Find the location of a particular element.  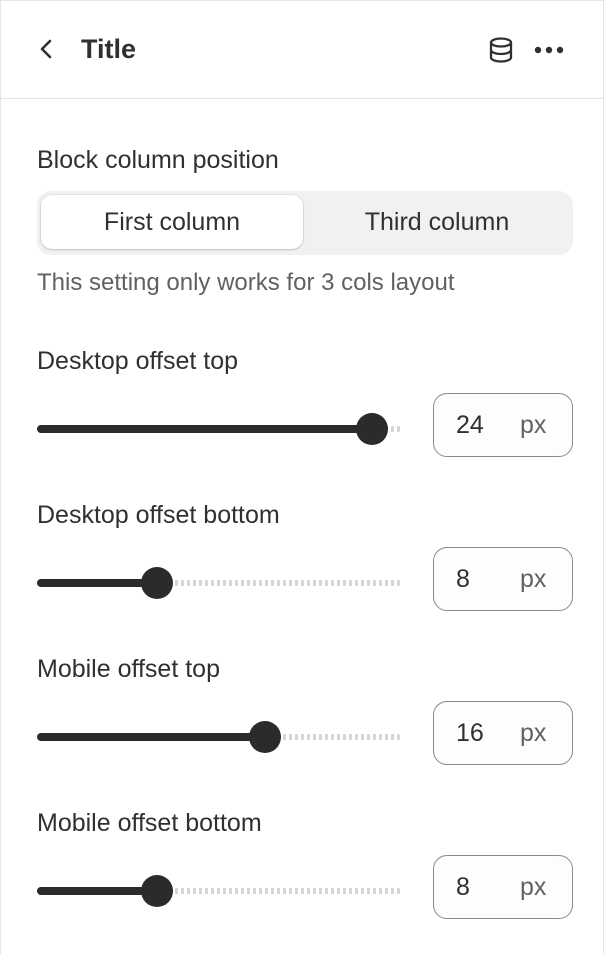

block-column-position-label: Block column position is located at coordinates (158, 160).